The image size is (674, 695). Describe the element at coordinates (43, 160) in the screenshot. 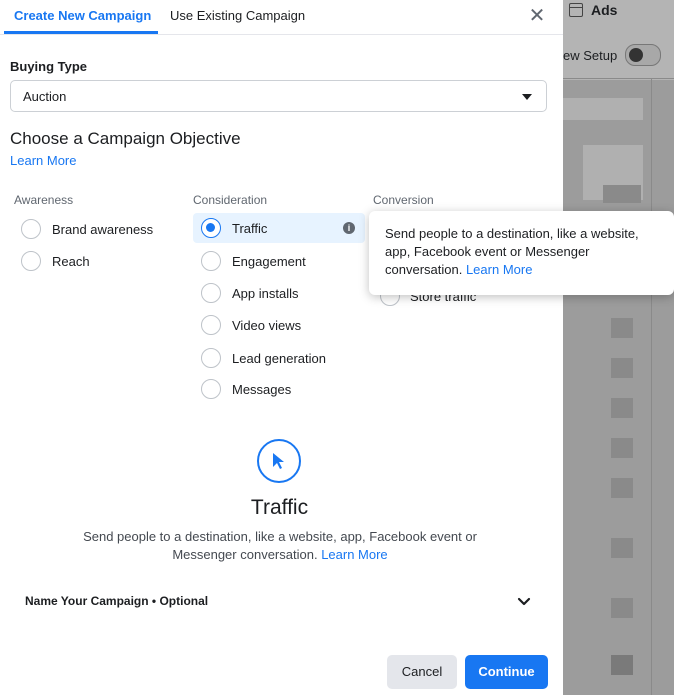

I see `objective-learn-more-link: Learn More` at that location.